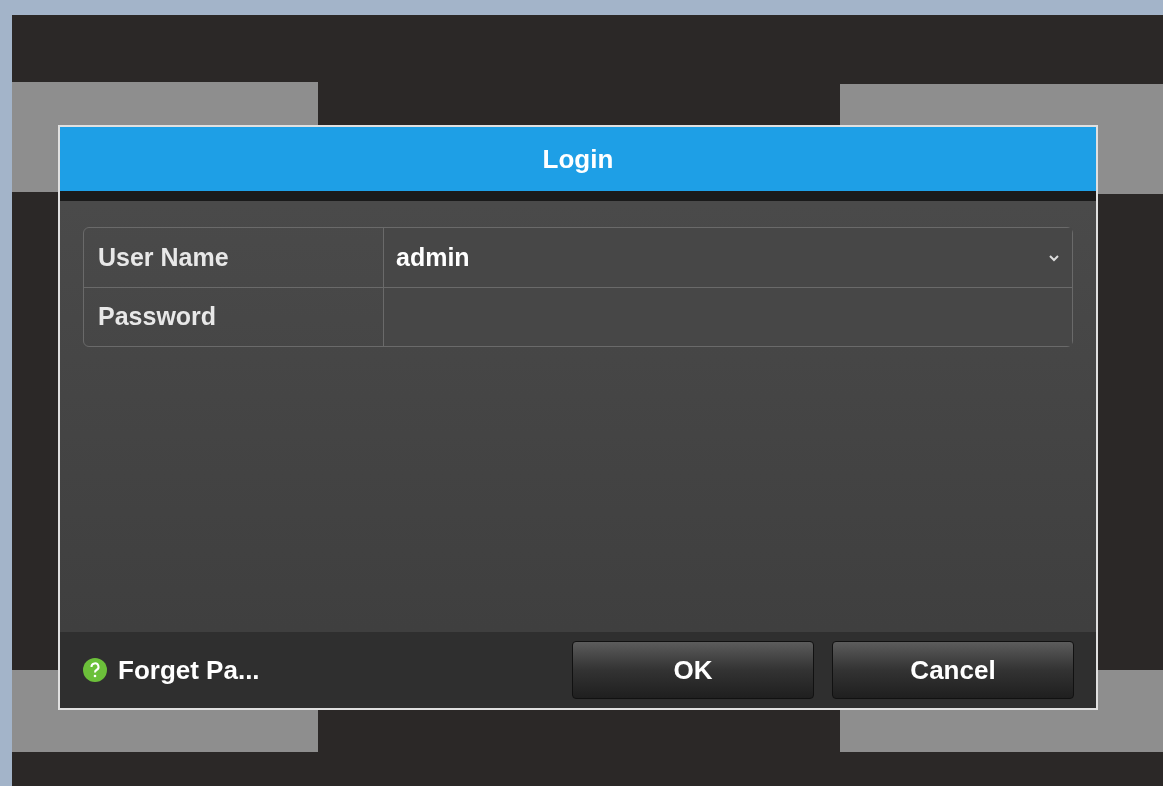  I want to click on help-icon, so click(95, 670).